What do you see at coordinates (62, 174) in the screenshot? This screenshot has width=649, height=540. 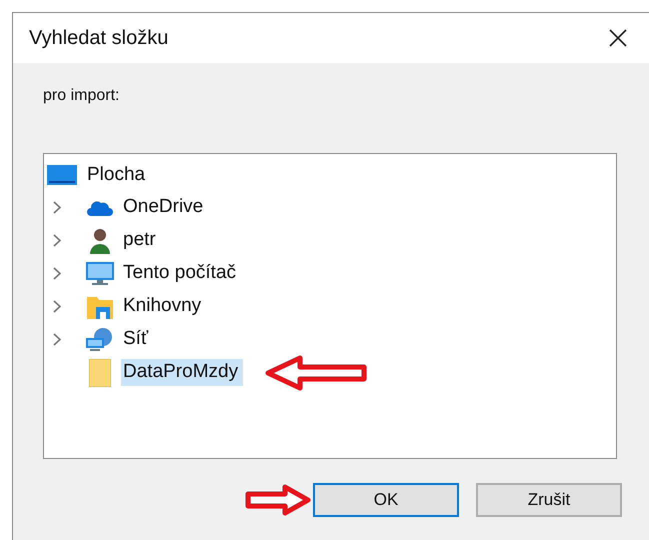 I see `desktop-icon` at bounding box center [62, 174].